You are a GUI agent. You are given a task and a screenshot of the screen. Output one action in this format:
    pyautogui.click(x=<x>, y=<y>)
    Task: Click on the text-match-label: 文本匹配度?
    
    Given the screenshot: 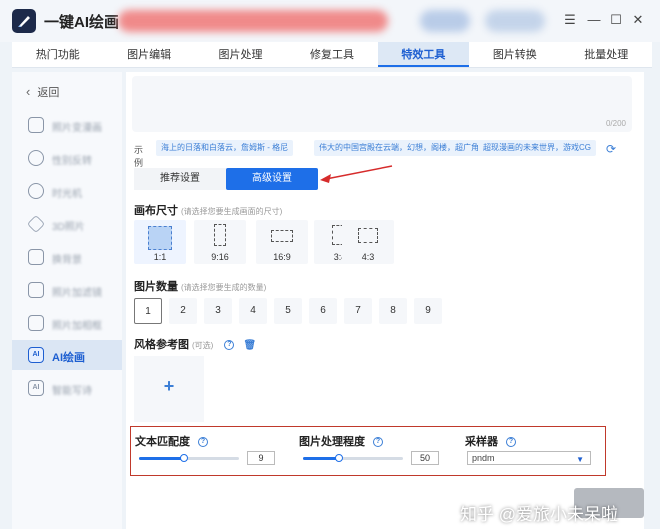 What is the action you would take?
    pyautogui.click(x=171, y=441)
    